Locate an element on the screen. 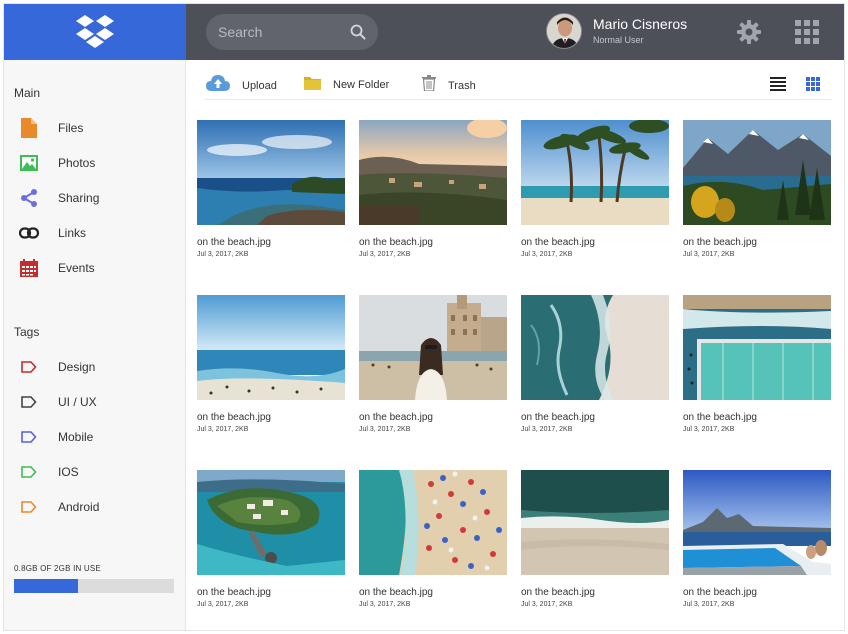  tag-item-ui-ux: UI / UX is located at coordinates (57, 402).